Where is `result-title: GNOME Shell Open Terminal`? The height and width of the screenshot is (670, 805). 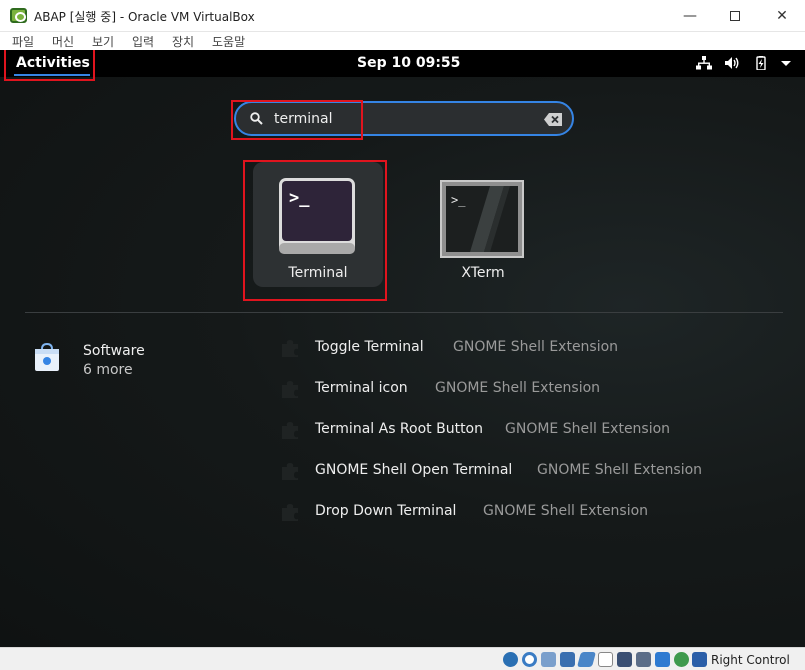
result-title: GNOME Shell Open Terminal is located at coordinates (414, 470).